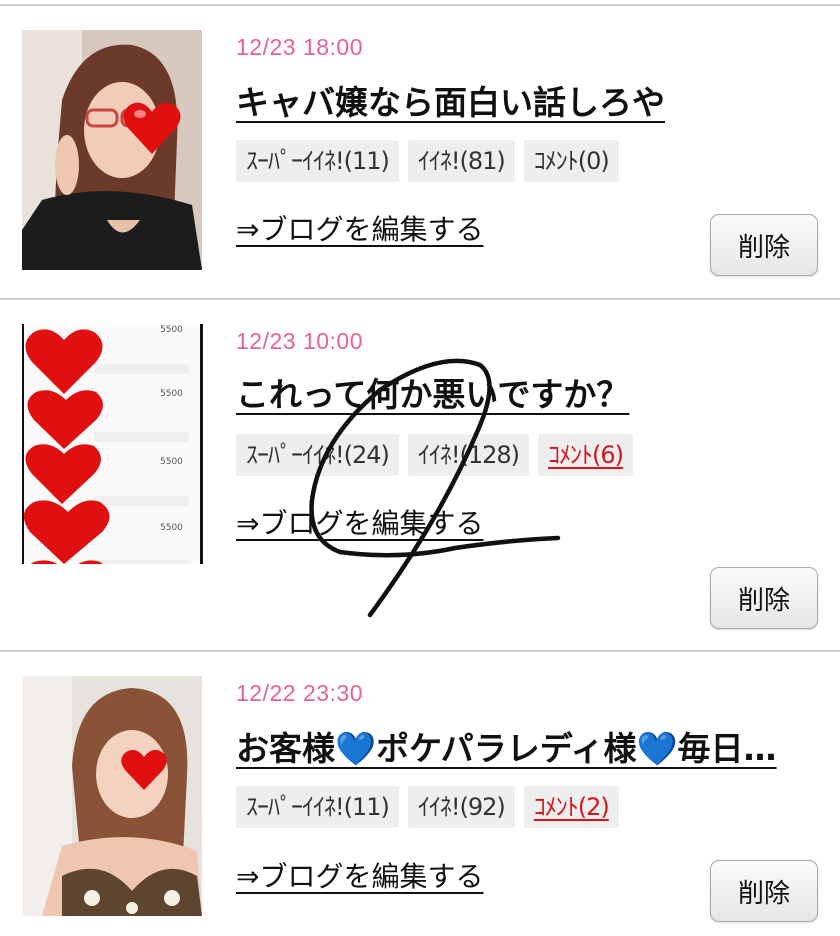 Image resolution: width=840 pixels, height=936 pixels. What do you see at coordinates (317, 455) in the screenshot?
I see `super-like-count: ｽｰﾊﾟｰｲｲﾈ!(24)` at bounding box center [317, 455].